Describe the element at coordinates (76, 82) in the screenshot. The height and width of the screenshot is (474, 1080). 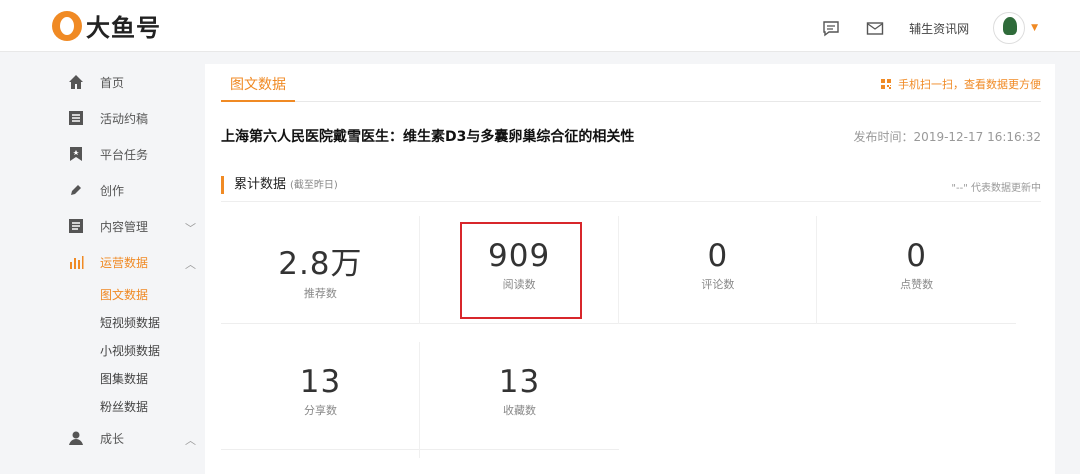
I see `home-icon` at that location.